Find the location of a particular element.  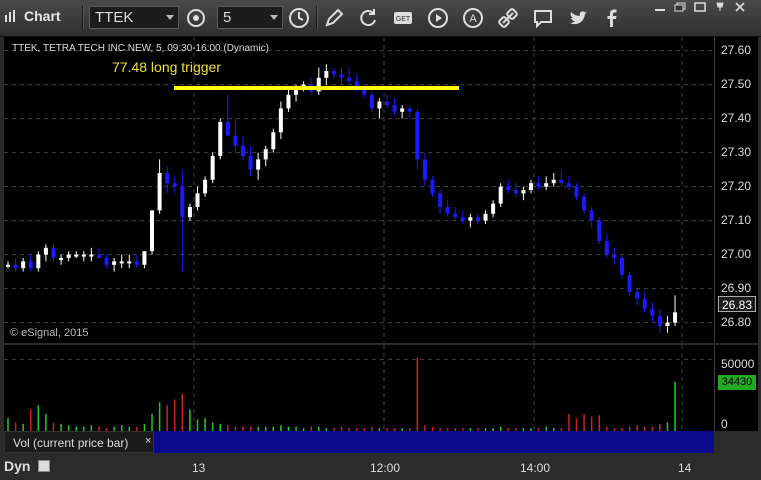

toolbar: Chart TTEK 5 GET A is located at coordinates (380, 18).